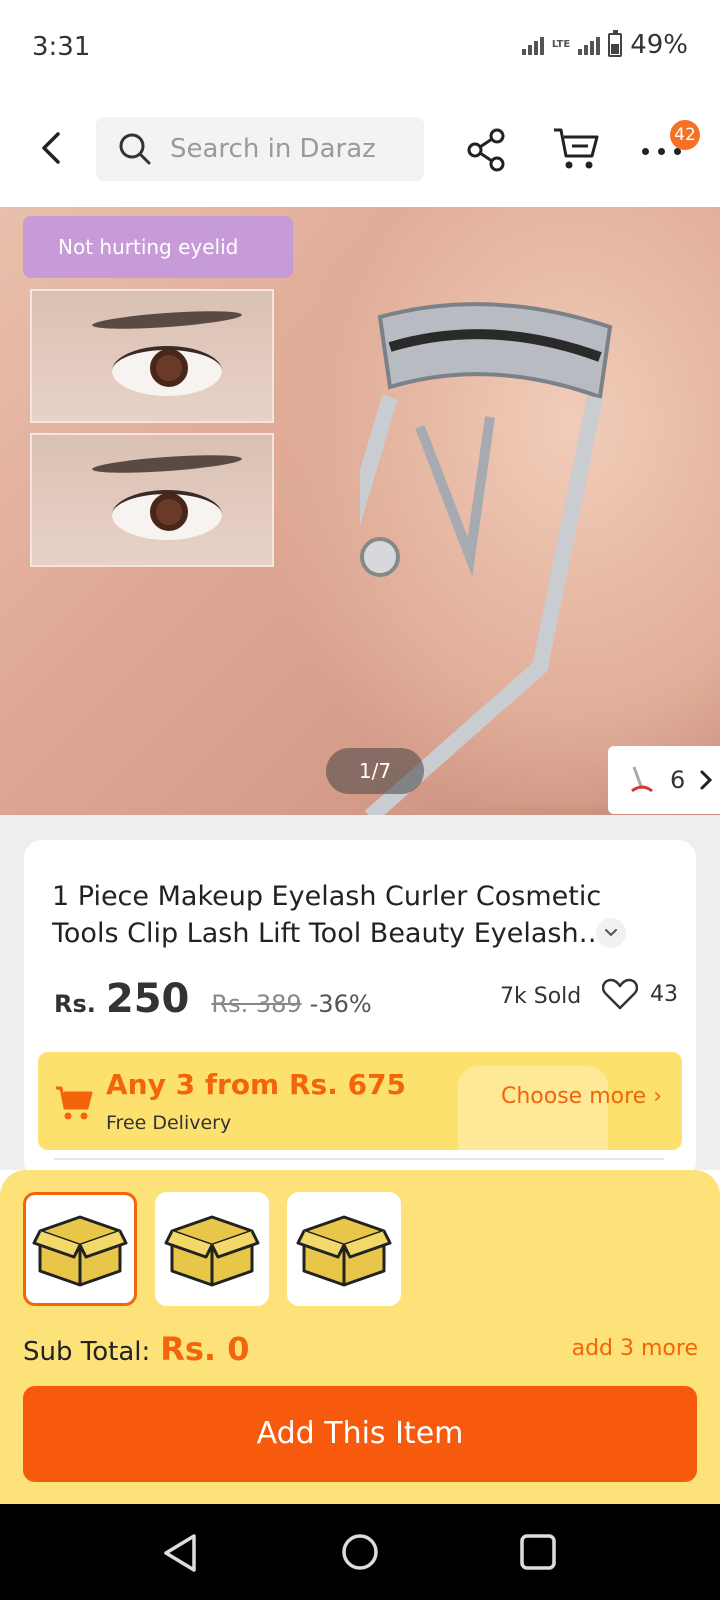 Image resolution: width=720 pixels, height=1600 pixels. Describe the element at coordinates (360, 50) in the screenshot. I see `status-bar: 3:31 LTE 49%` at that location.